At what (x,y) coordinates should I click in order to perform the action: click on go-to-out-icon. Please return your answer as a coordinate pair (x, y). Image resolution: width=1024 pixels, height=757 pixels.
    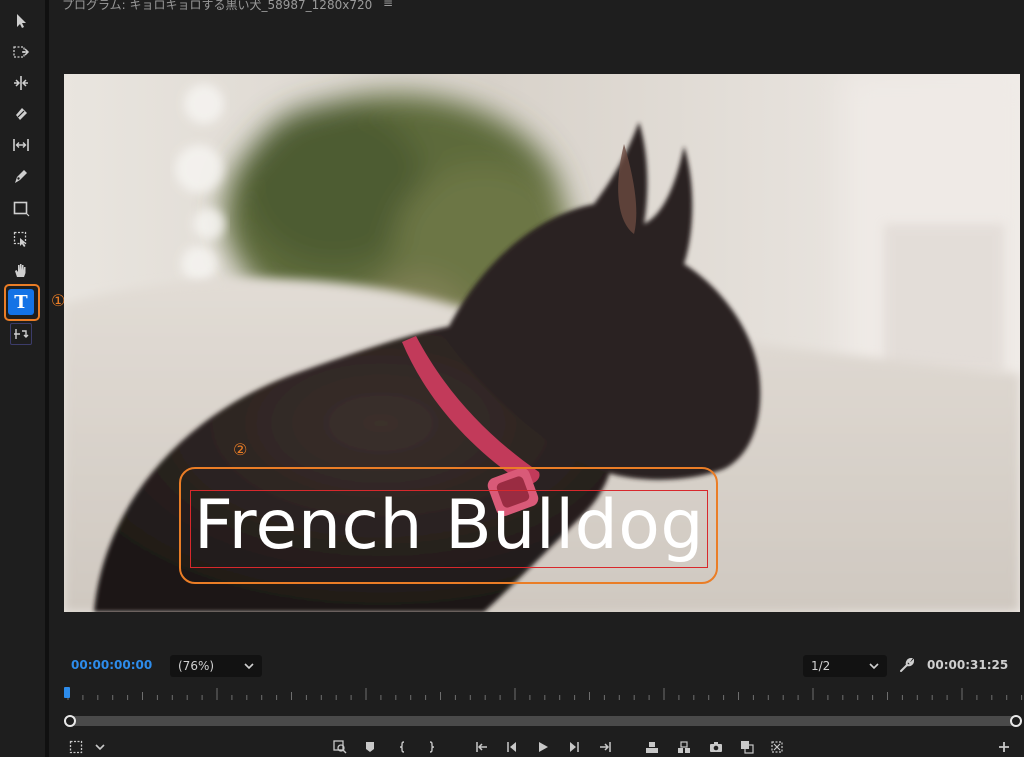
    Looking at the image, I should click on (605, 747).